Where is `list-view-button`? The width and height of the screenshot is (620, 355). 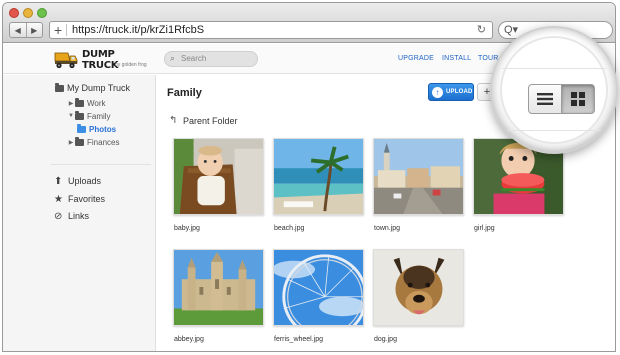
list-view-button is located at coordinates (545, 99).